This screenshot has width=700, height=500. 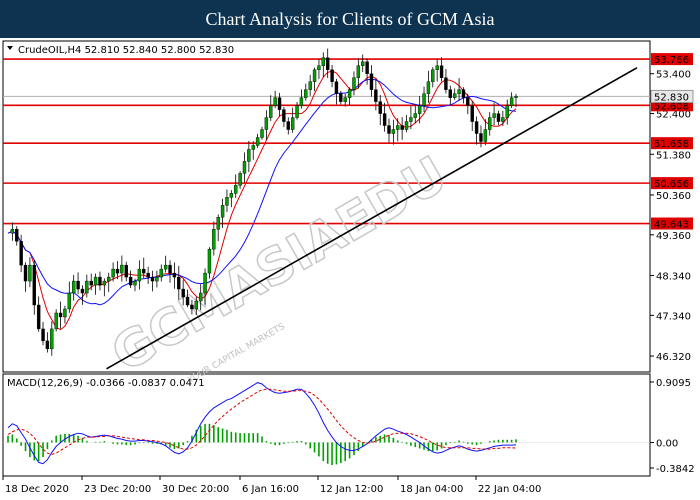 What do you see at coordinates (431, 489) in the screenshot?
I see `x-tick-label: 18 Jan 04:00` at bounding box center [431, 489].